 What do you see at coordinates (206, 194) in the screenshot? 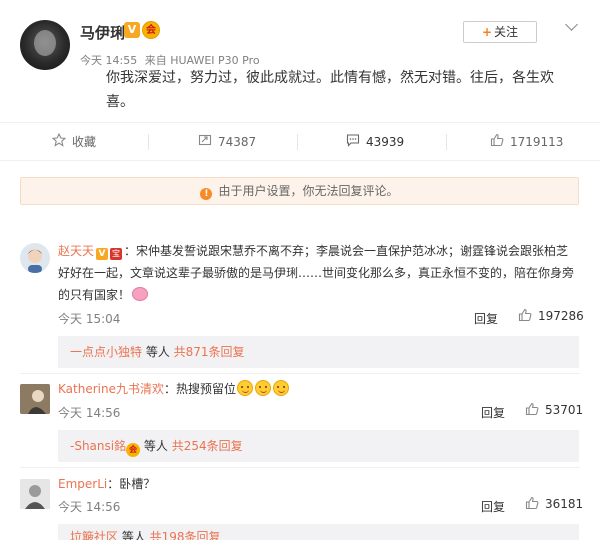
I see `info-icon: !` at bounding box center [206, 194].